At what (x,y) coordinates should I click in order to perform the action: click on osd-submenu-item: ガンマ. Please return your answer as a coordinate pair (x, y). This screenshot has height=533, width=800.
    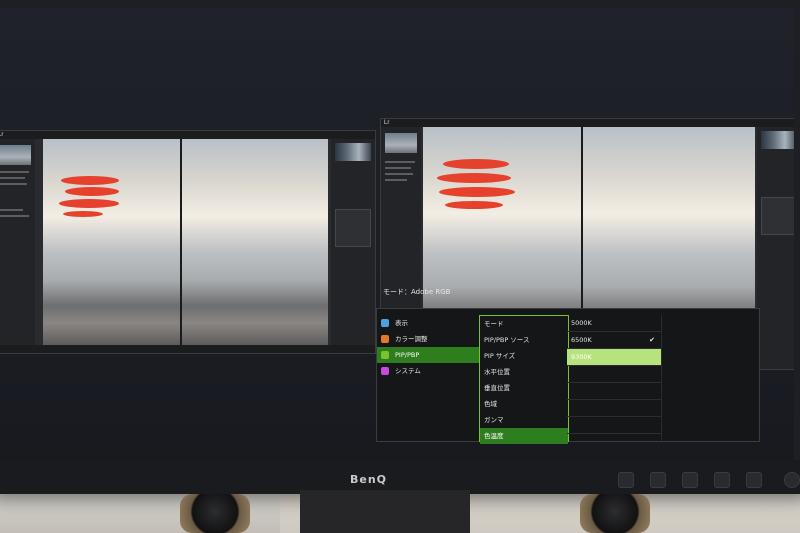
    Looking at the image, I should click on (524, 420).